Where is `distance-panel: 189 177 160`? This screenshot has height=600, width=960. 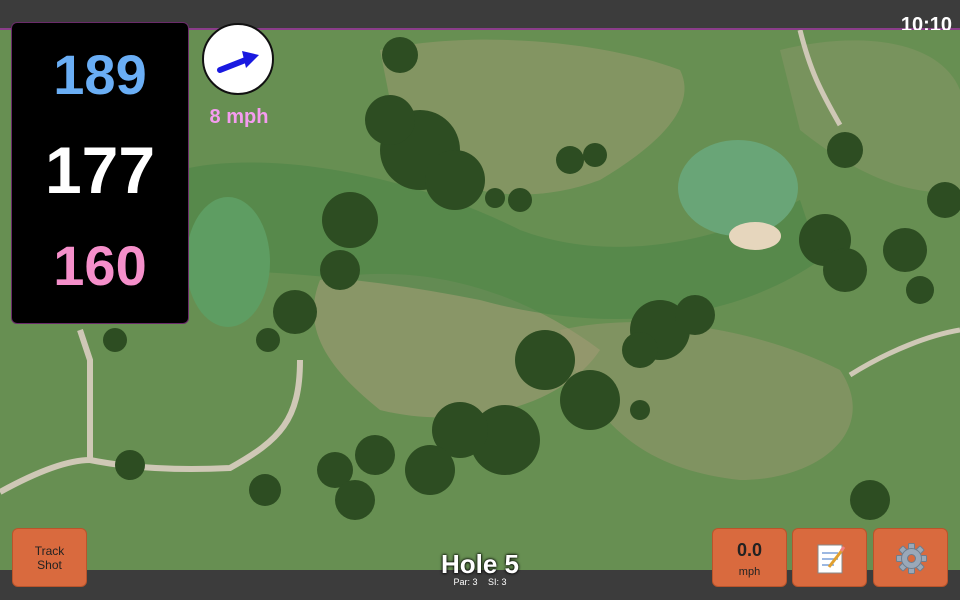
distance-panel: 189 177 160 is located at coordinates (100, 173).